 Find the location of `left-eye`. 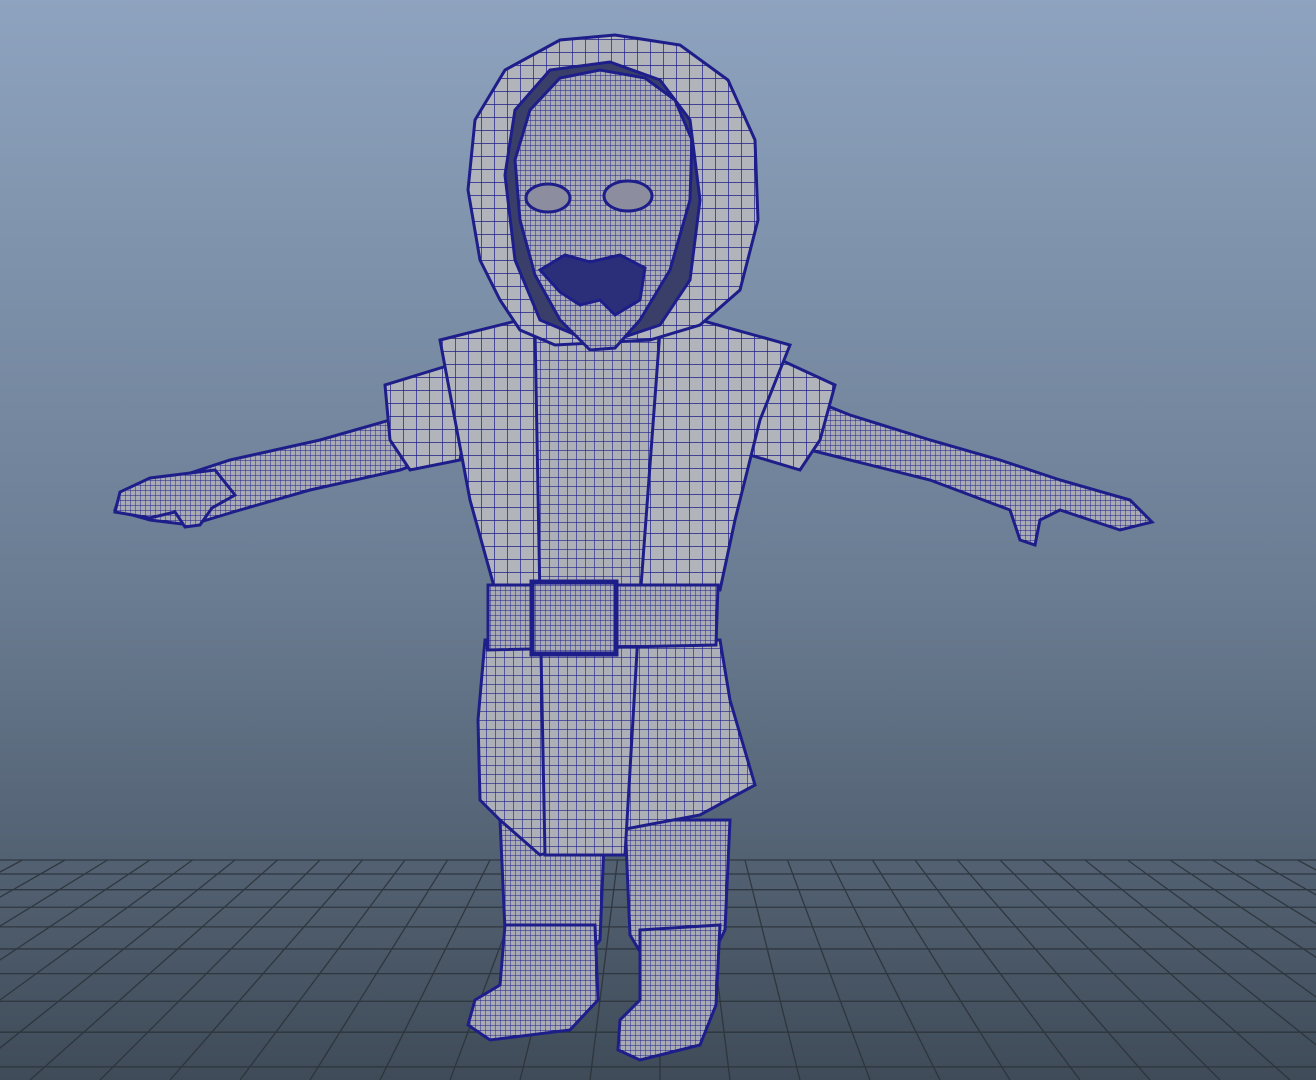

left-eye is located at coordinates (548, 198).